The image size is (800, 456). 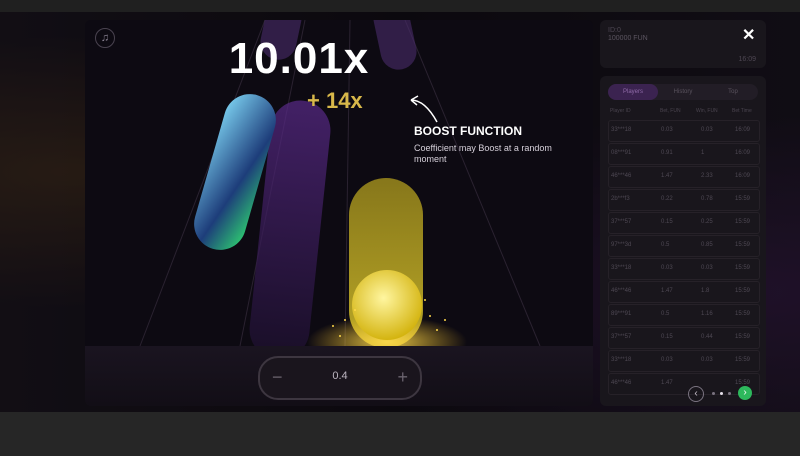 I want to click on table-cell: 0.78, so click(x=707, y=199).